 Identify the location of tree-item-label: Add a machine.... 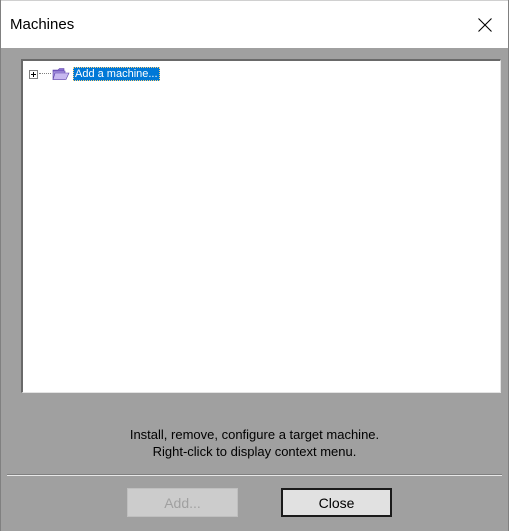
(116, 74).